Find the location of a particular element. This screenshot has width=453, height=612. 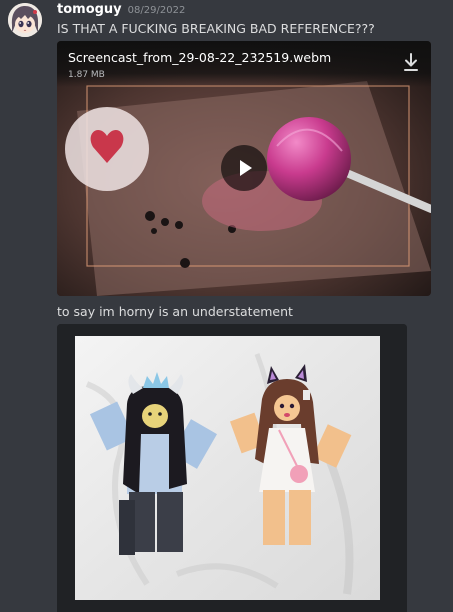

play-icon is located at coordinates (246, 168).